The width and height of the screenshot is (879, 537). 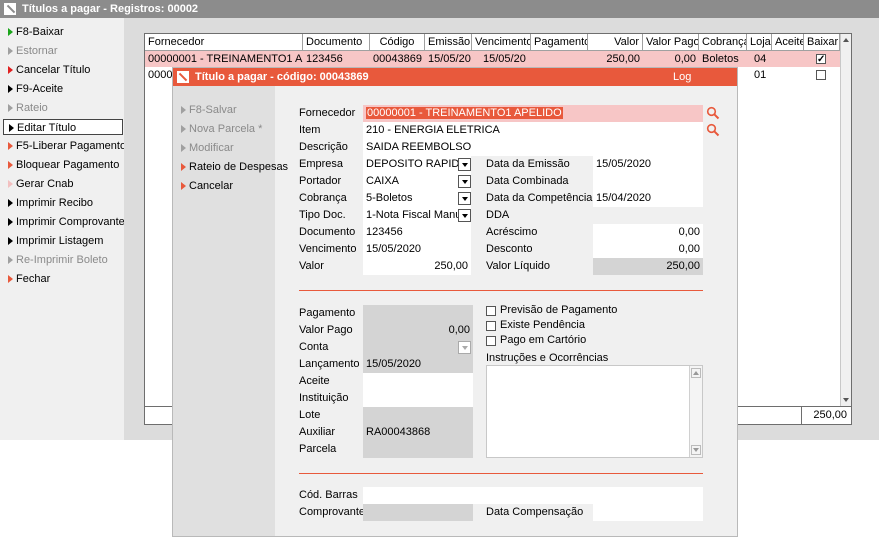 I want to click on label-aceite: Aceite, so click(x=314, y=381).